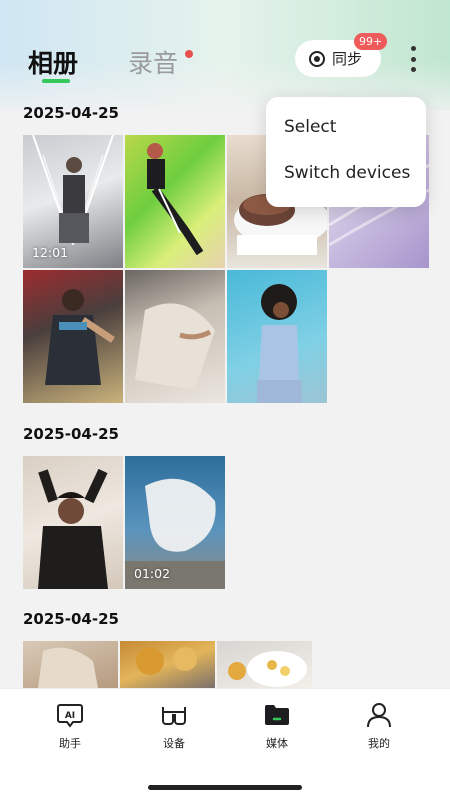 Image resolution: width=450 pixels, height=800 pixels. Describe the element at coordinates (371, 41) in the screenshot. I see `sync-badge: 99+` at that location.